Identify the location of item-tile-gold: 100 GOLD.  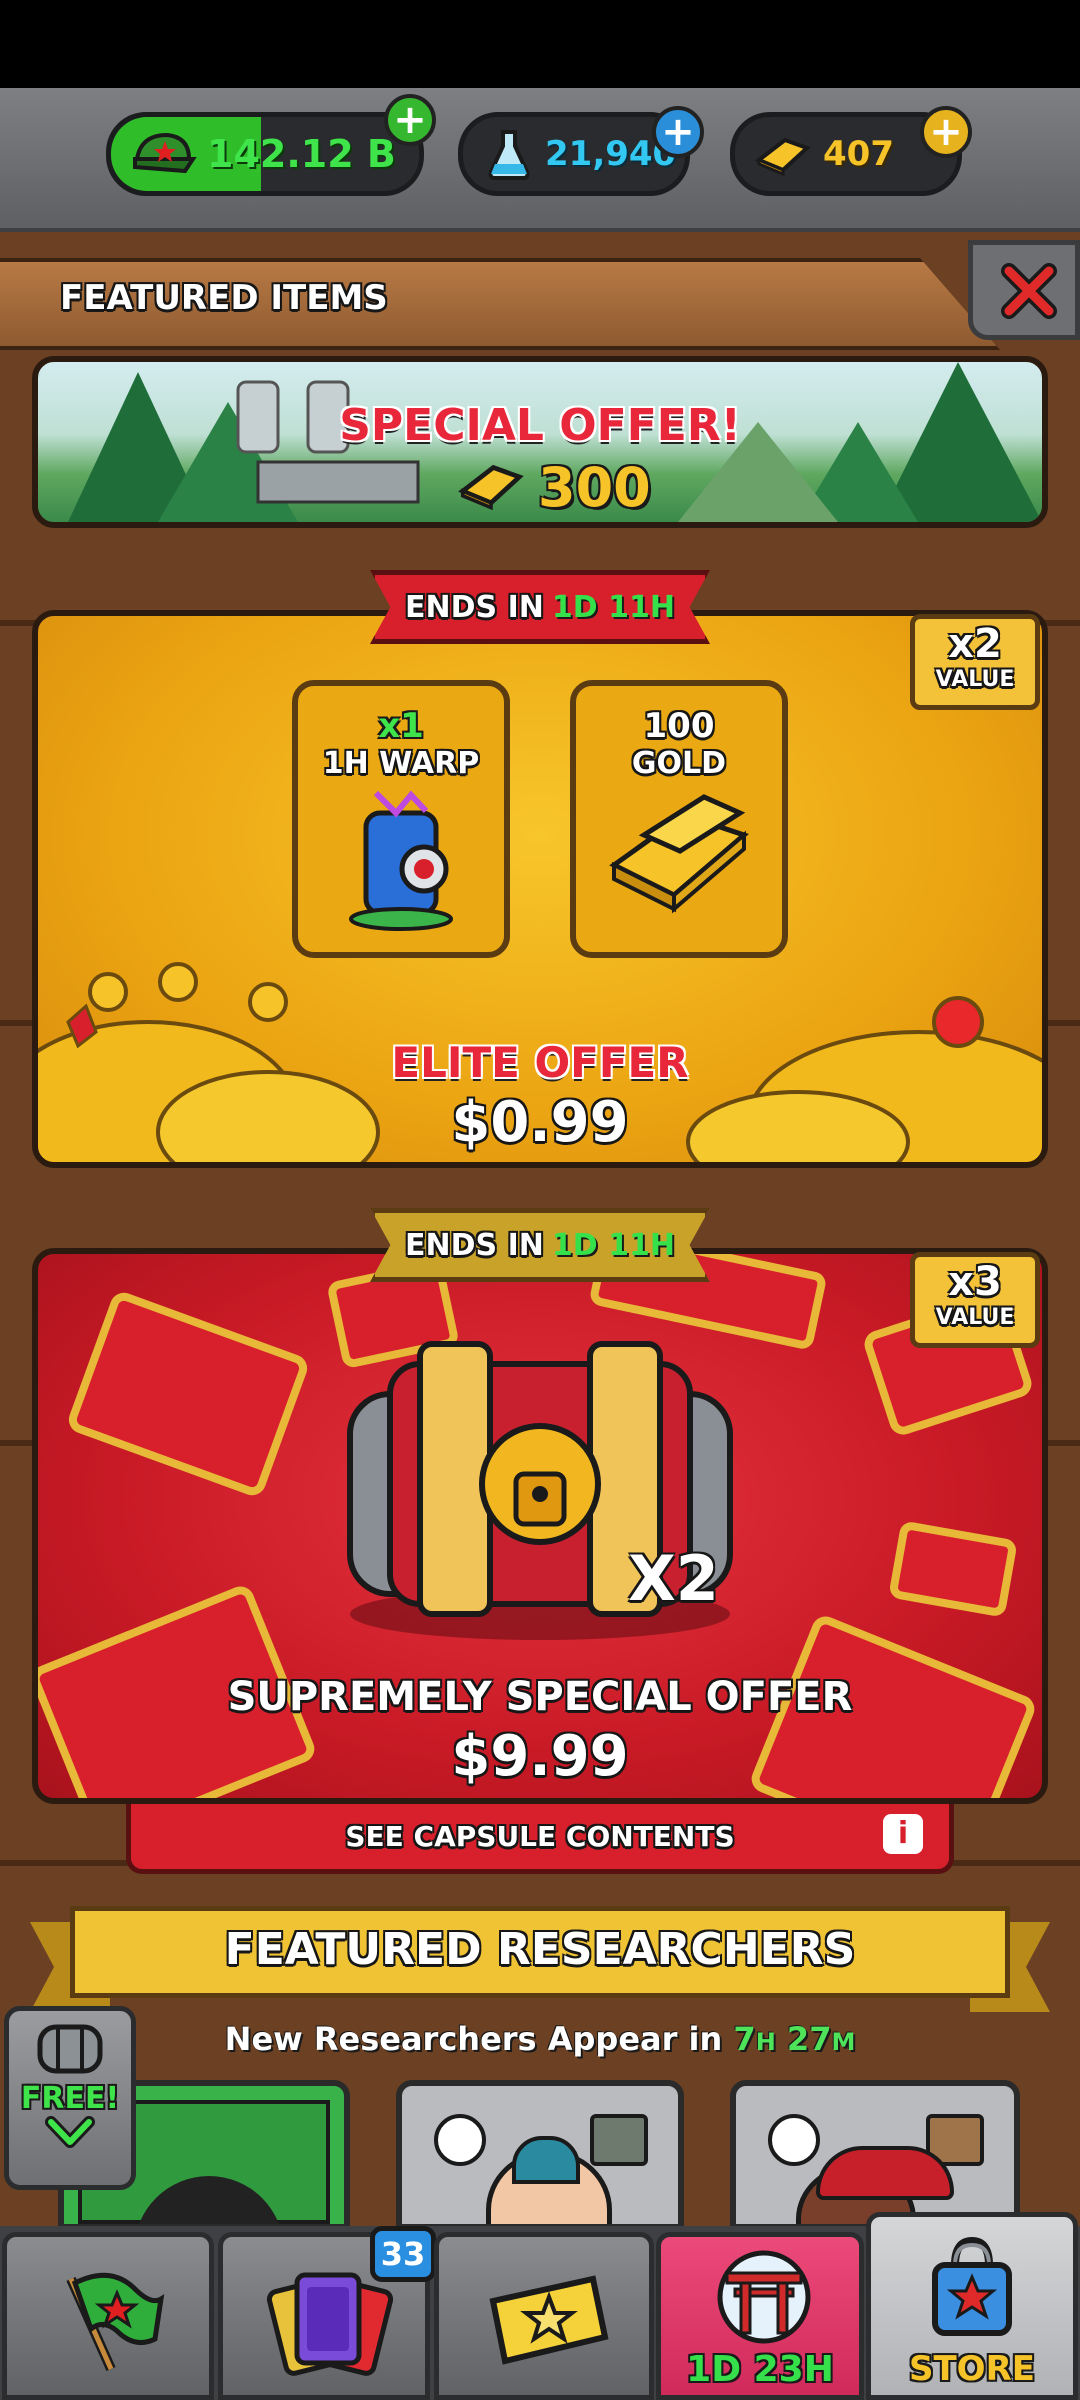
(679, 819).